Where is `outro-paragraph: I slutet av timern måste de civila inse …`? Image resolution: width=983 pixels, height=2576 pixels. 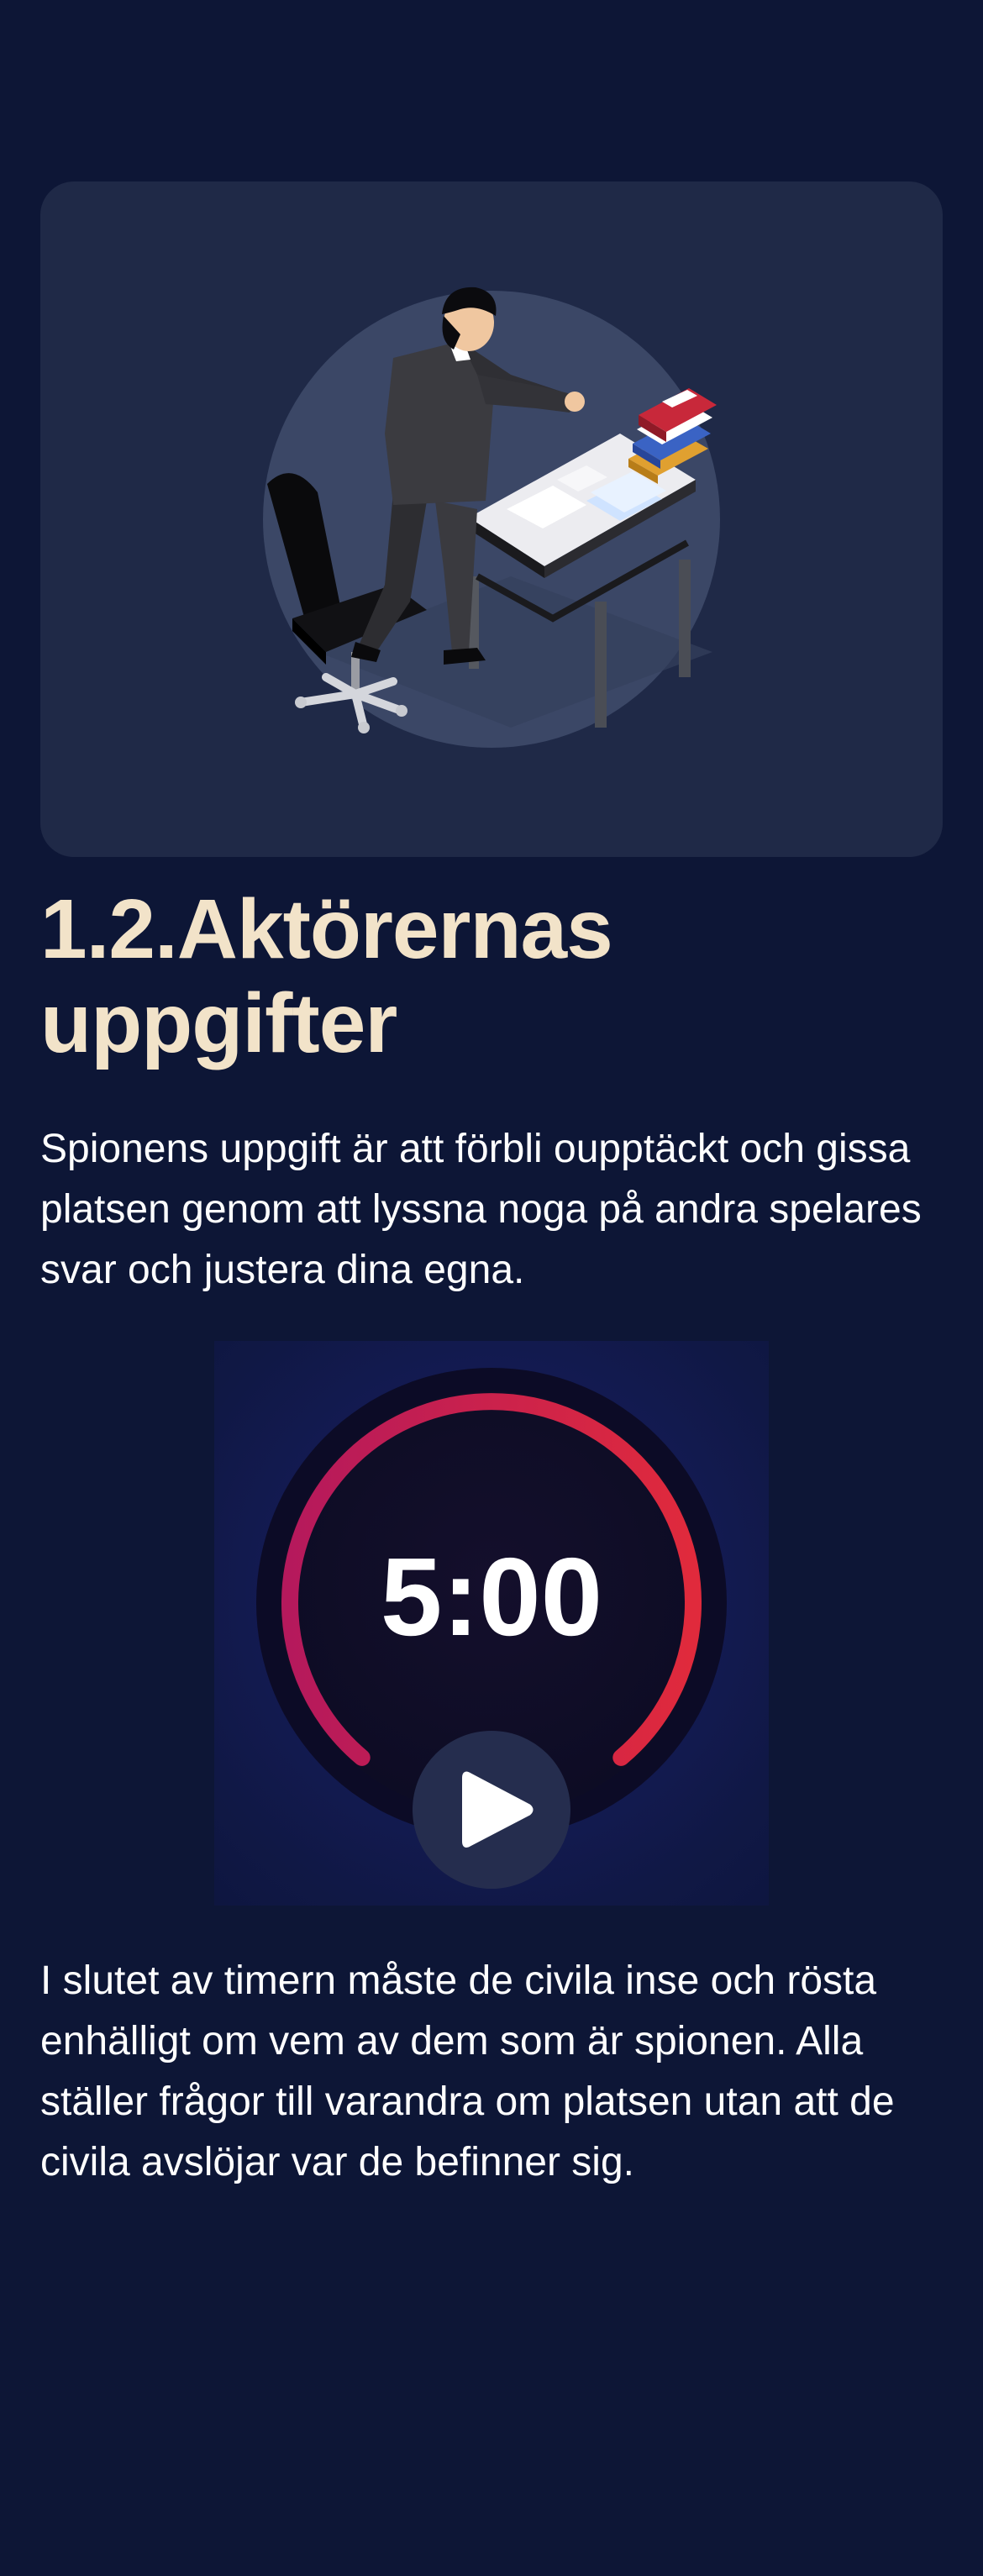 outro-paragraph: I slutet av timern måste de civila inse … is located at coordinates (467, 2071).